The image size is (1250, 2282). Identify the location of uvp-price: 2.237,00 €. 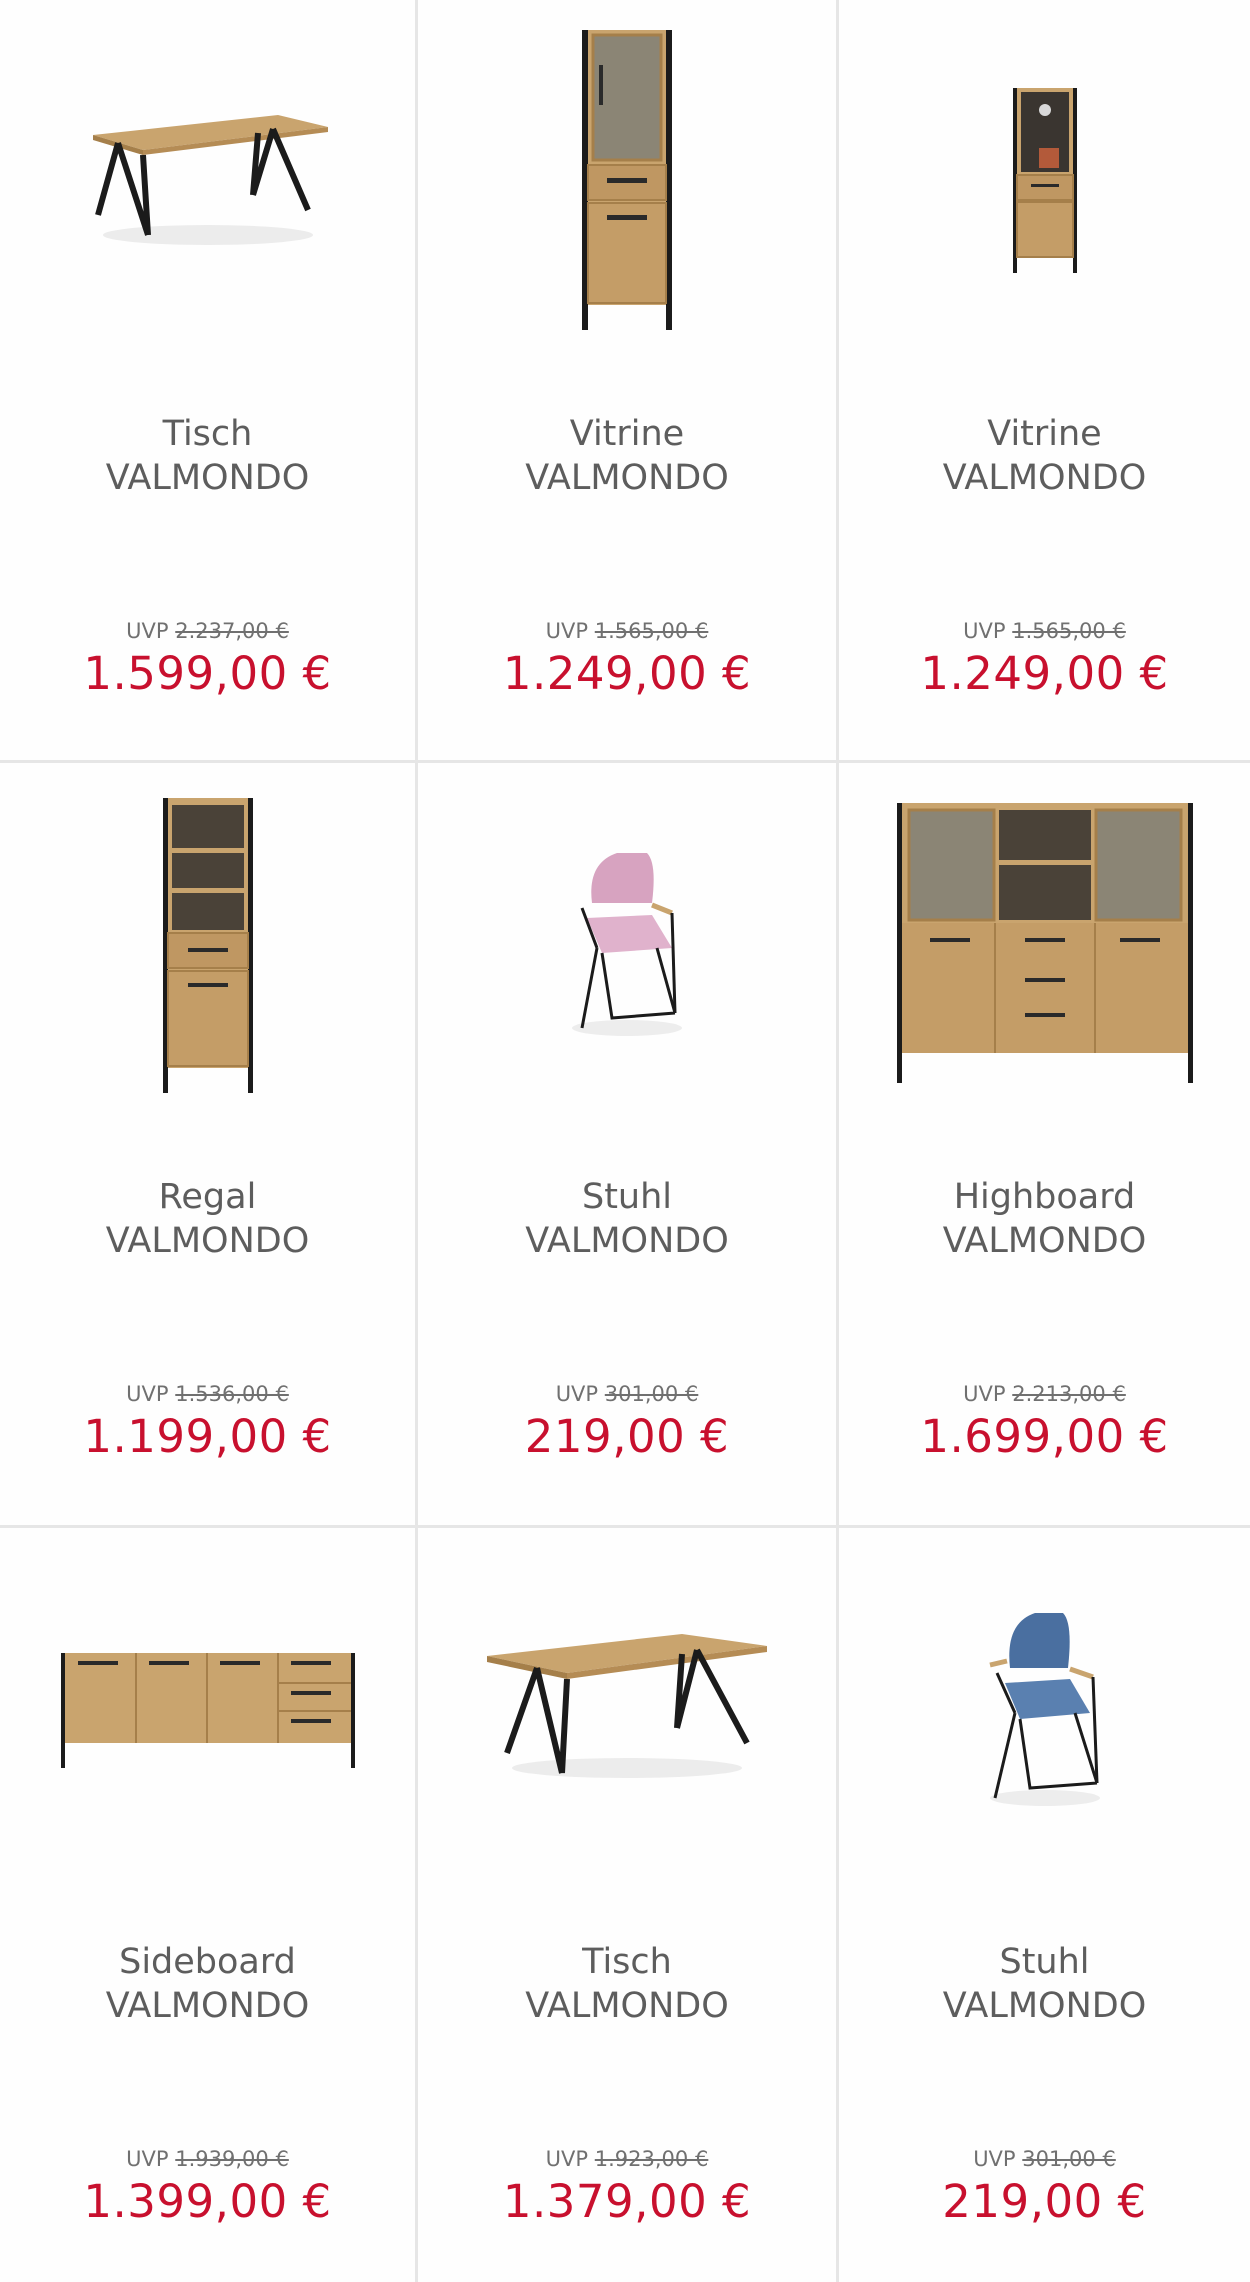
(232, 631).